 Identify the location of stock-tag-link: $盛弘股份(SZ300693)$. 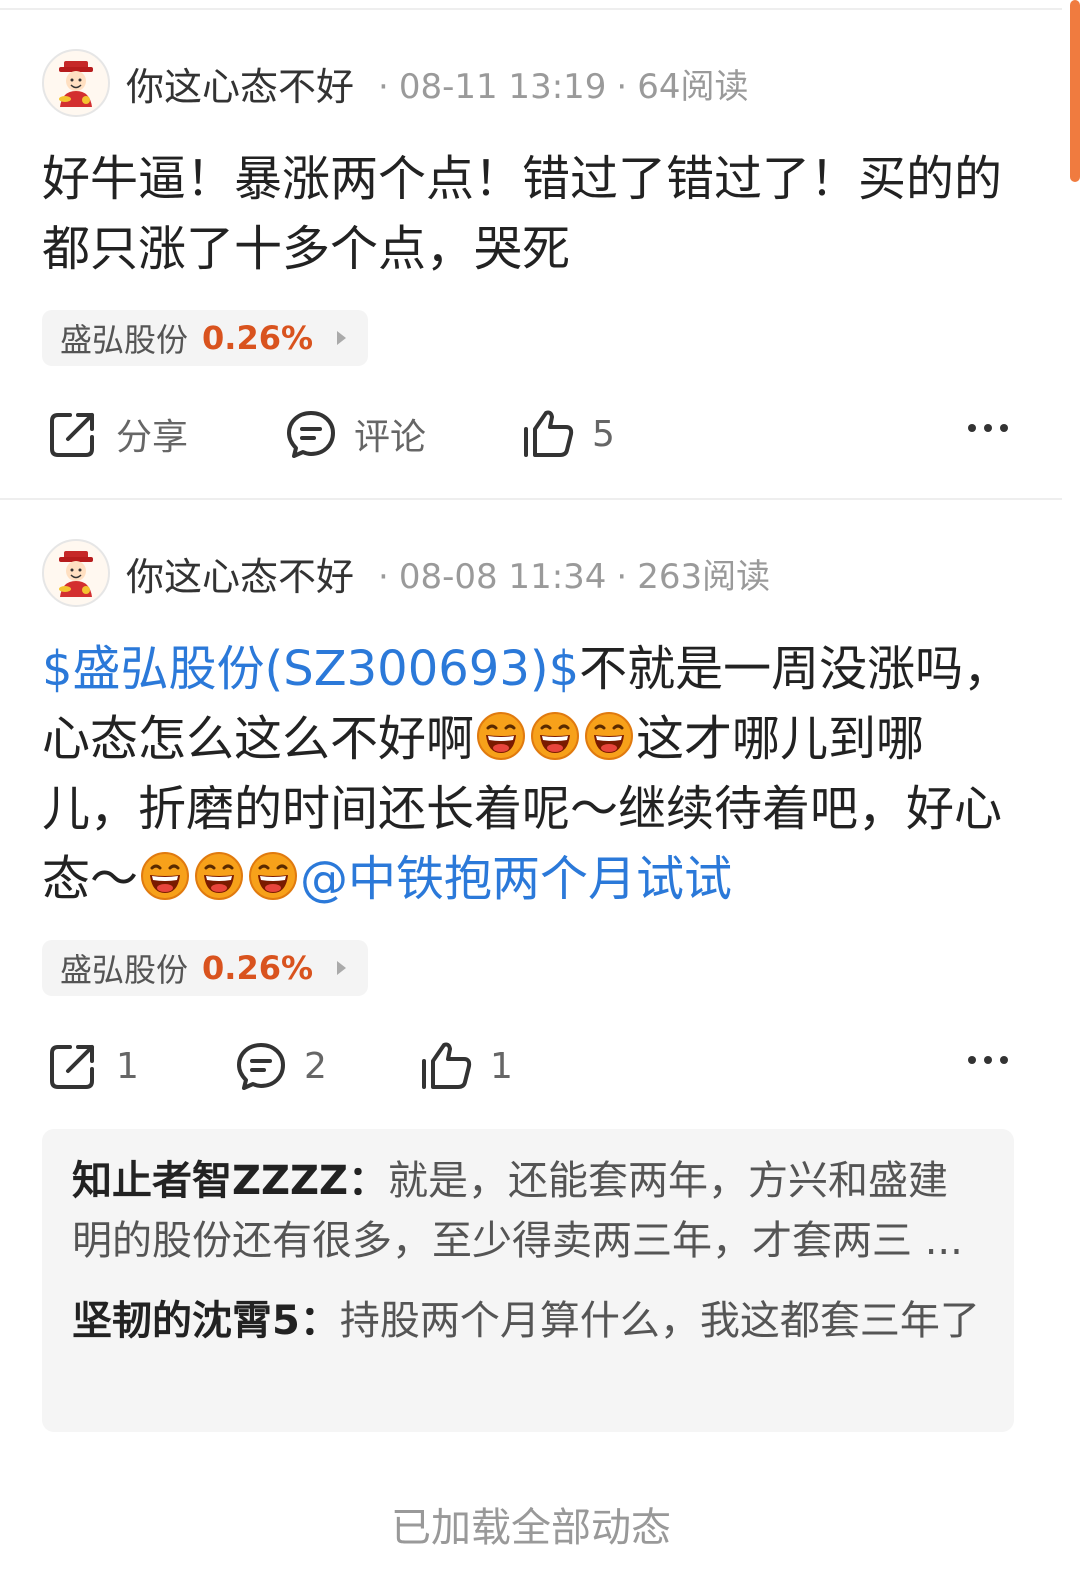
(310, 669).